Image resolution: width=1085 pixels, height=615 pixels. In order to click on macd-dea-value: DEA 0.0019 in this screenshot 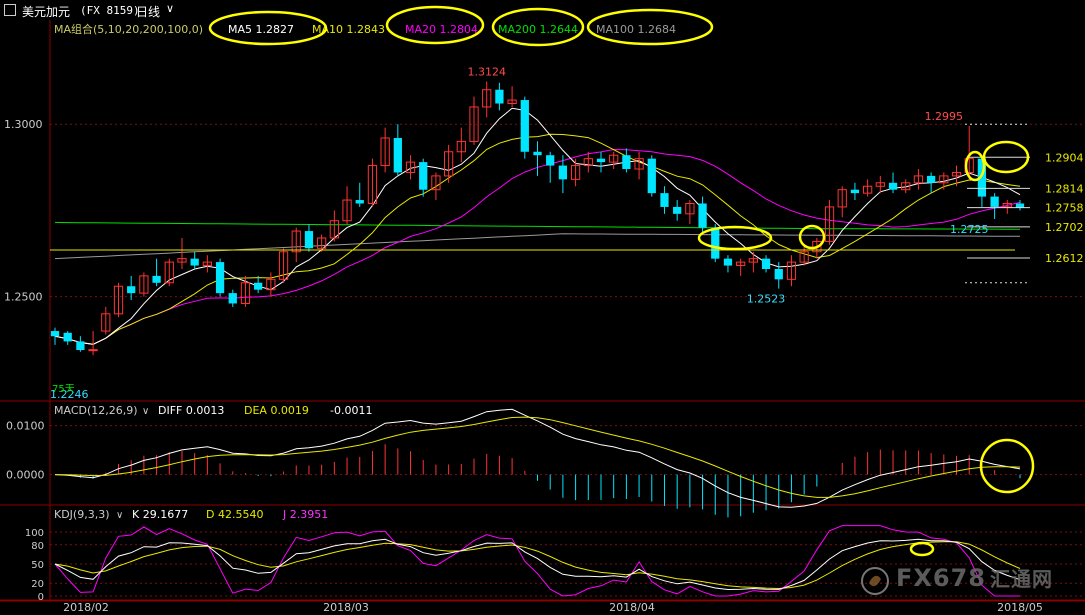, I will do `click(276, 410)`.